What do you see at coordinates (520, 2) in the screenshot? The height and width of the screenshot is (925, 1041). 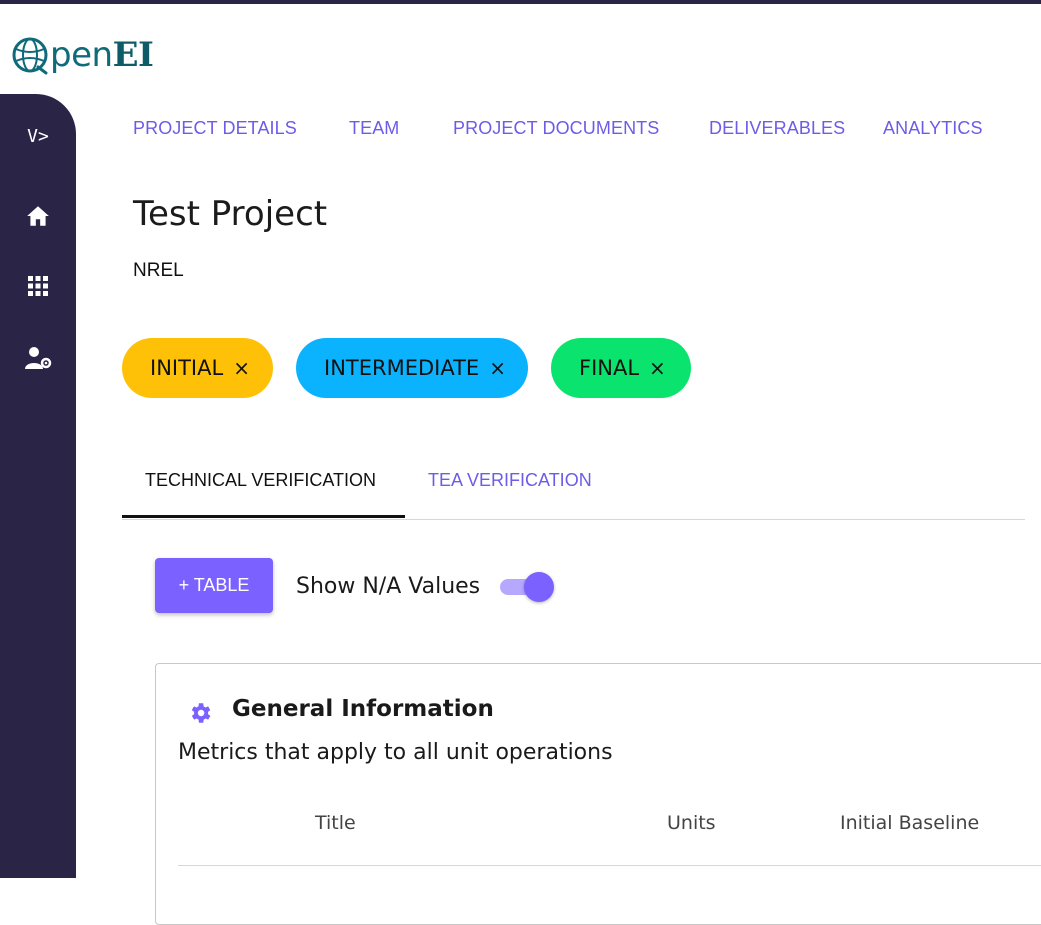 I see `top-strip` at bounding box center [520, 2].